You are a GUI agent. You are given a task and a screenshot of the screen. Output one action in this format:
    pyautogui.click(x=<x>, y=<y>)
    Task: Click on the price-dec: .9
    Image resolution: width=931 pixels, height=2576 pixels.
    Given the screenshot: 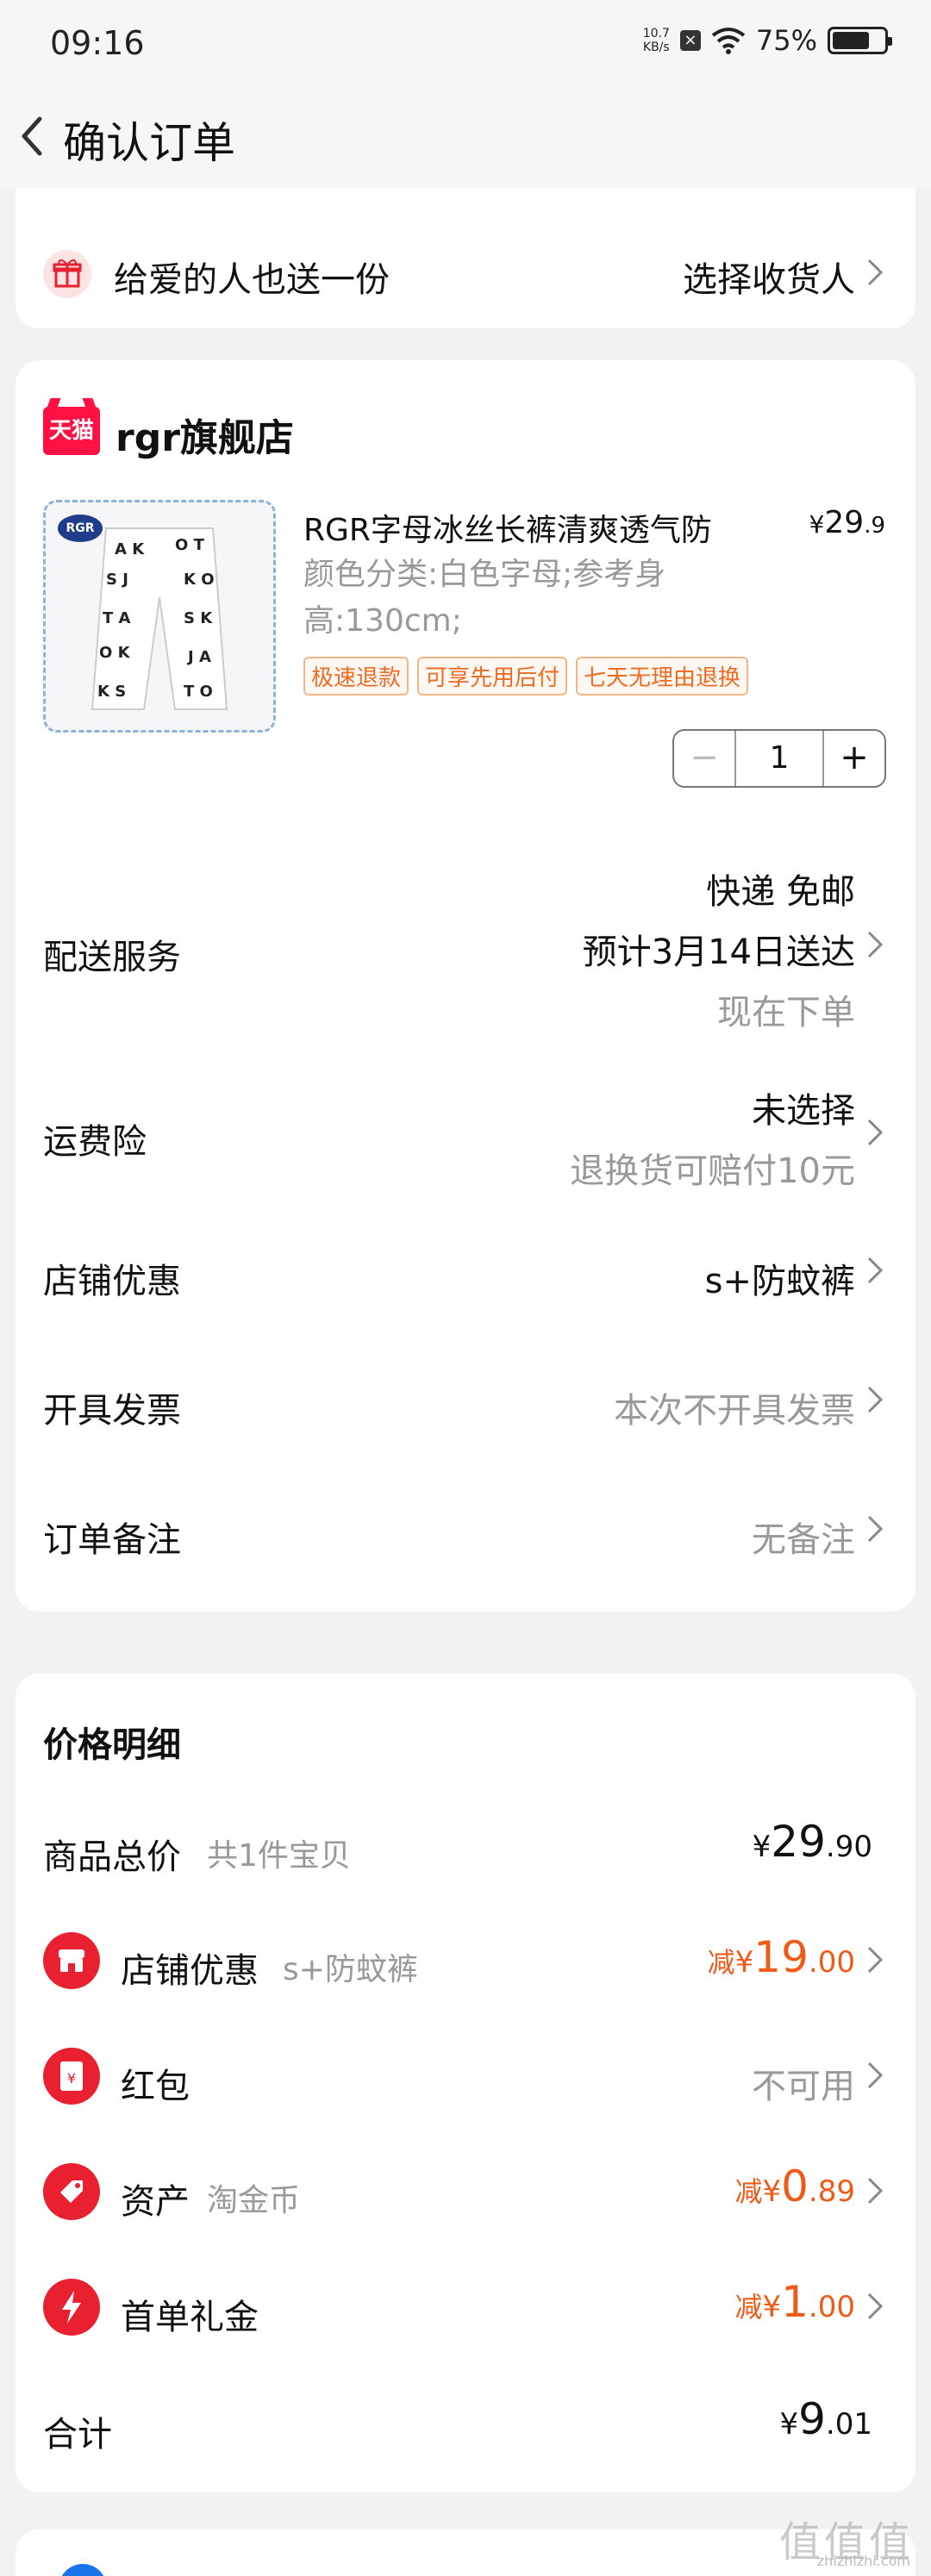 What is the action you would take?
    pyautogui.click(x=874, y=526)
    